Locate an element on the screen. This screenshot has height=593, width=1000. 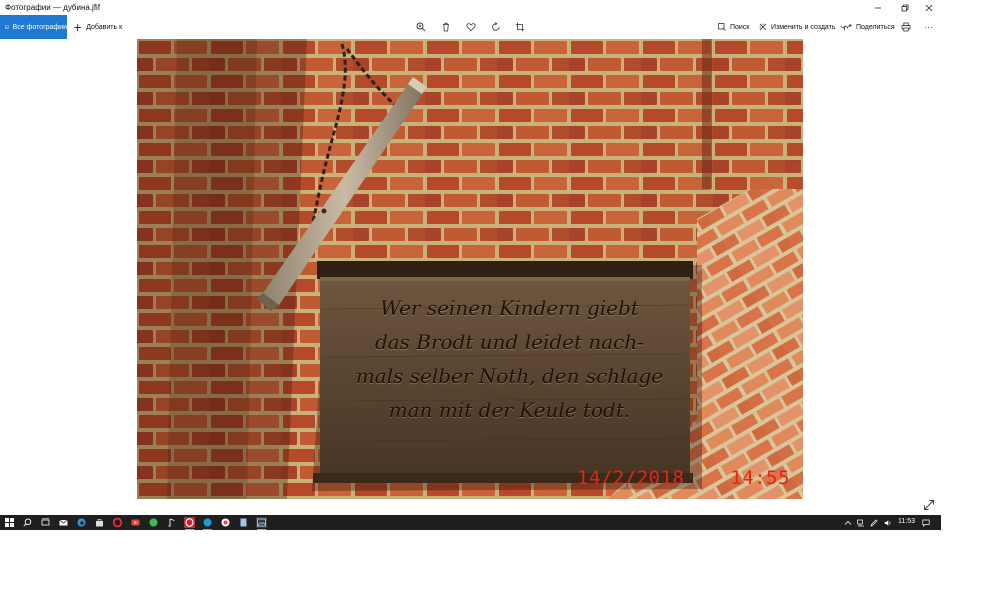
video-icon is located at coordinates (135, 522).